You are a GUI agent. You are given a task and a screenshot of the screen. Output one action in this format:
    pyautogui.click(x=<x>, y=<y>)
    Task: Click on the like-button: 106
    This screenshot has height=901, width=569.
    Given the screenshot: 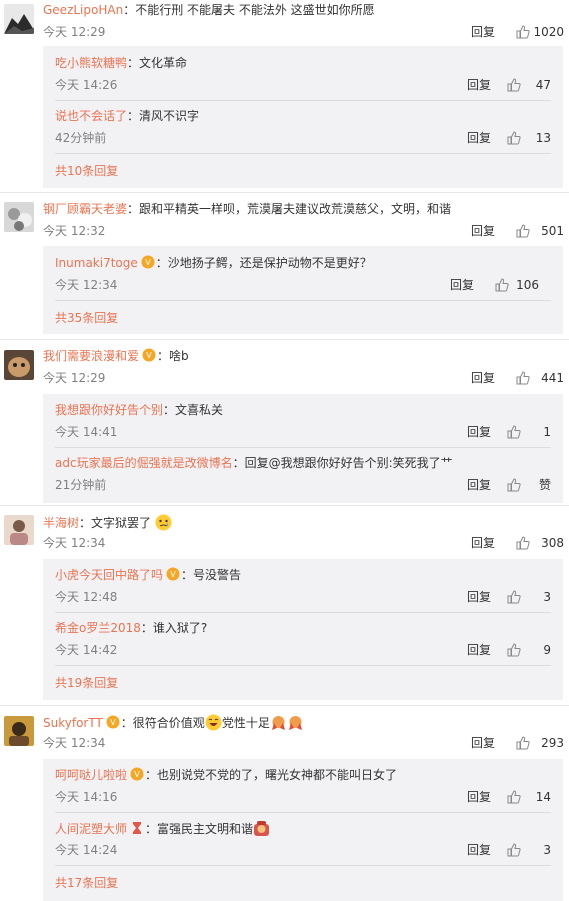 What is the action you would take?
    pyautogui.click(x=517, y=285)
    